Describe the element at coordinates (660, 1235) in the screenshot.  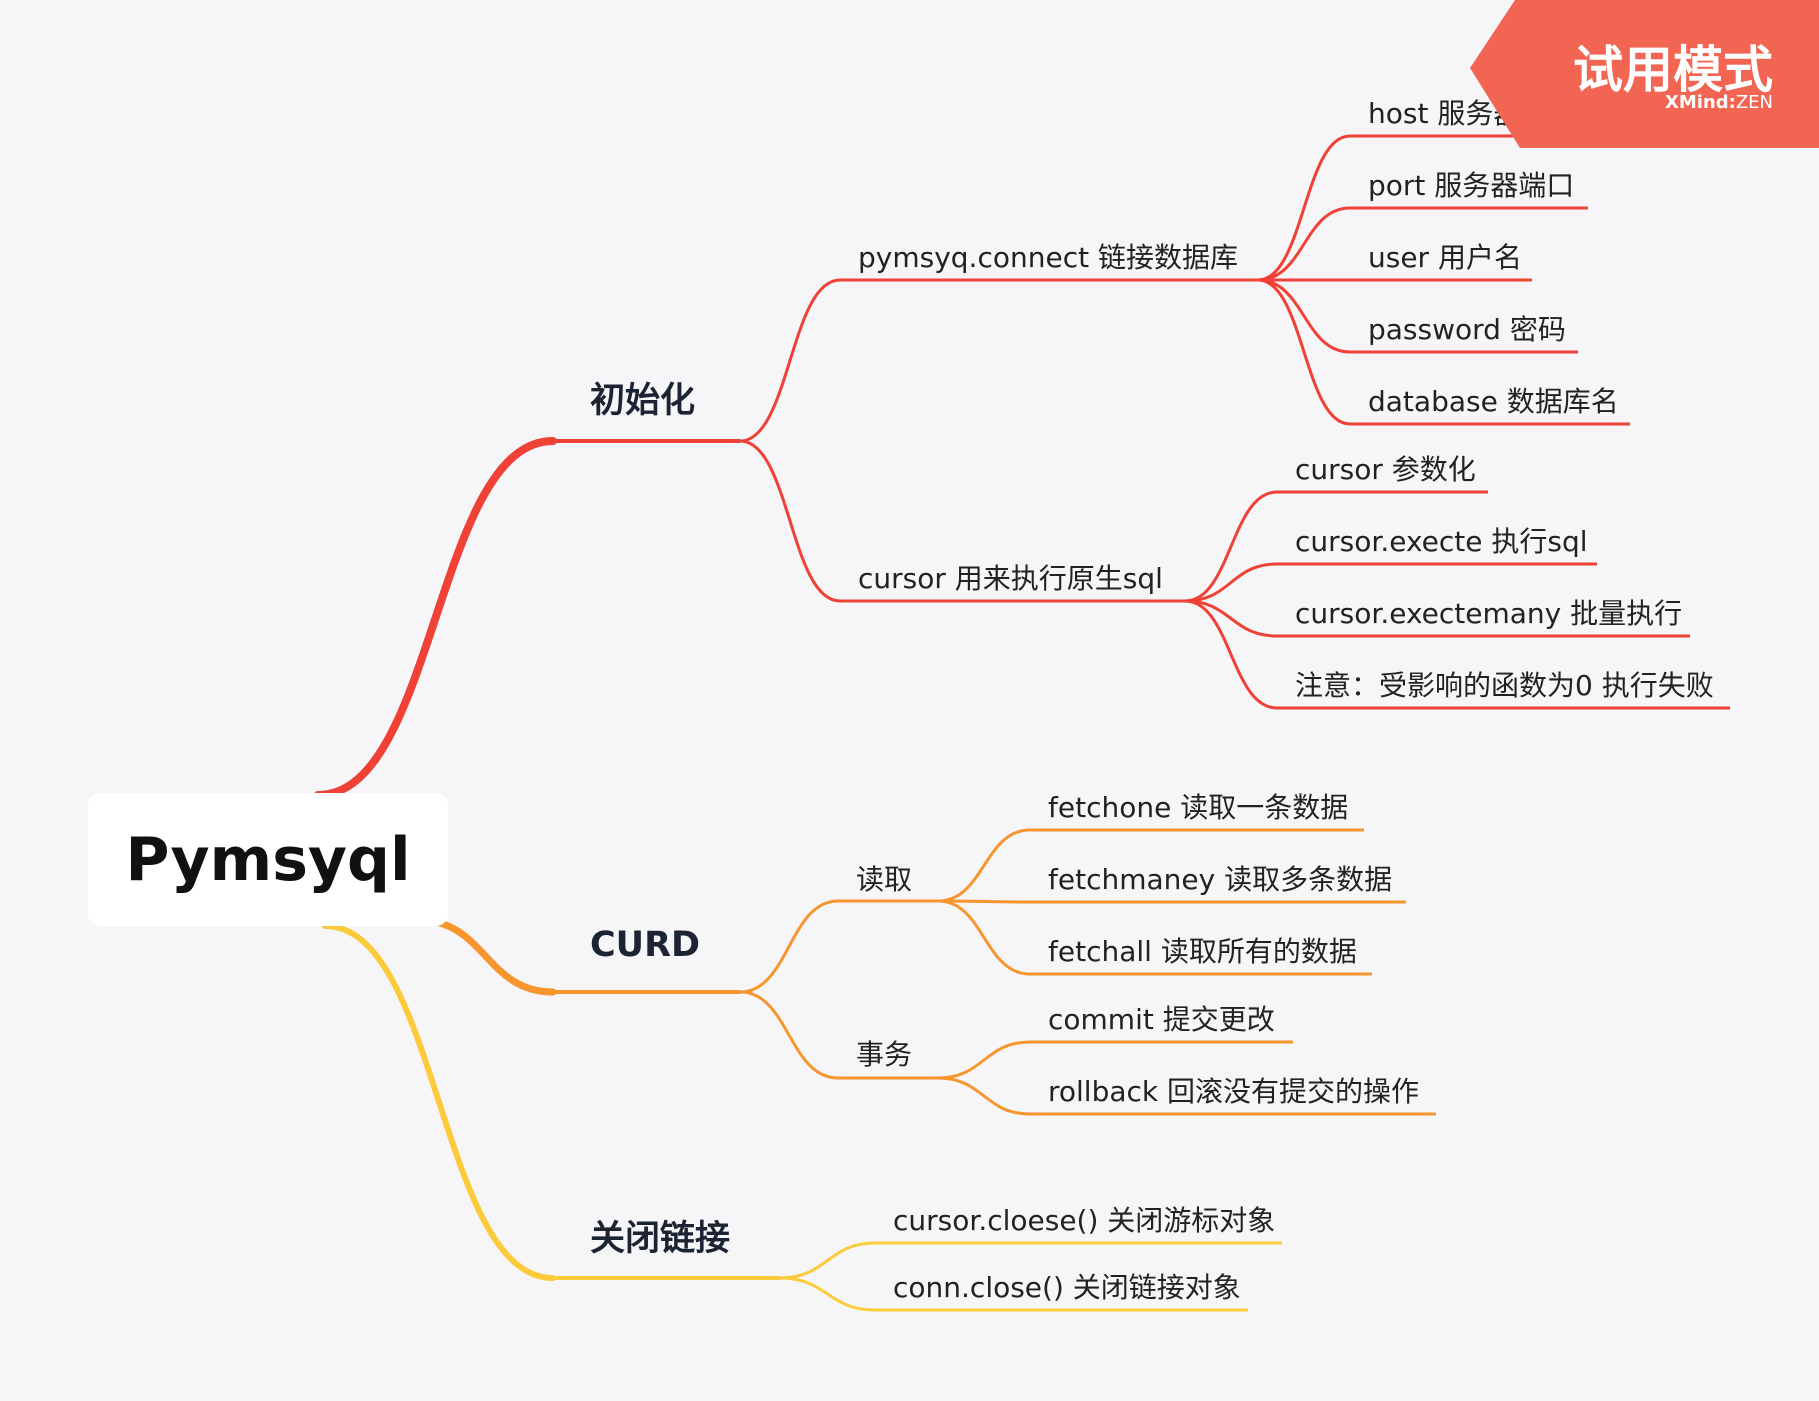
I see `branch-close-label: 关闭链接` at that location.